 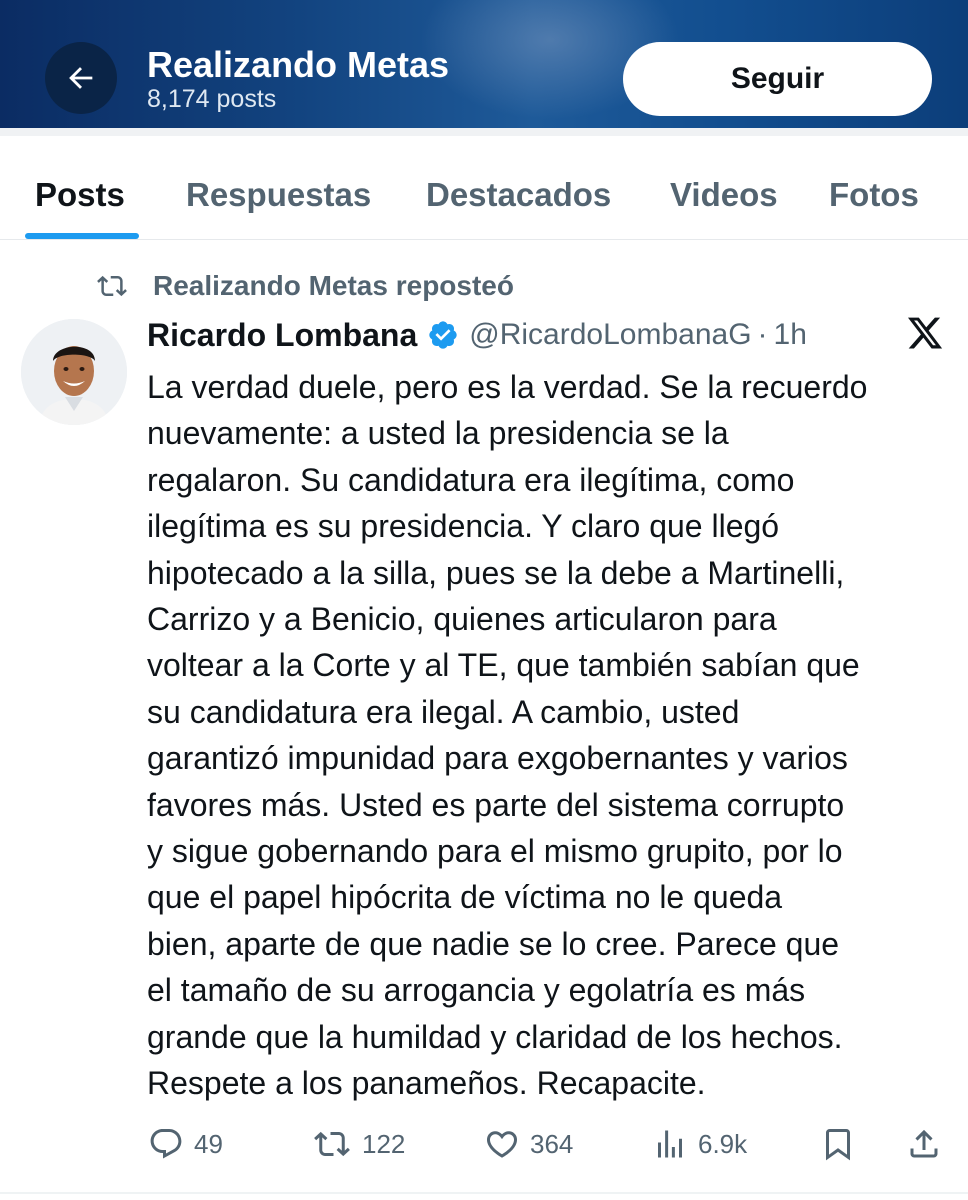 I want to click on repost-indicator: Realizando Metas reposteó, so click(x=304, y=286).